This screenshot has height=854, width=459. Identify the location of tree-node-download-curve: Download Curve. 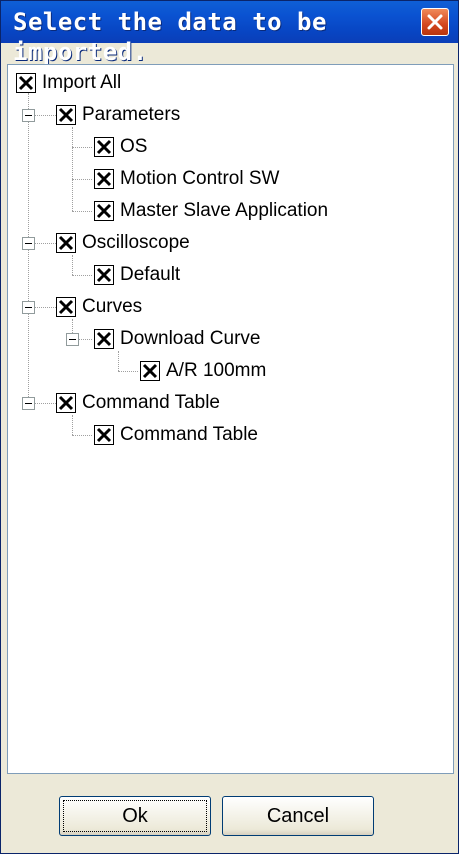
(177, 339).